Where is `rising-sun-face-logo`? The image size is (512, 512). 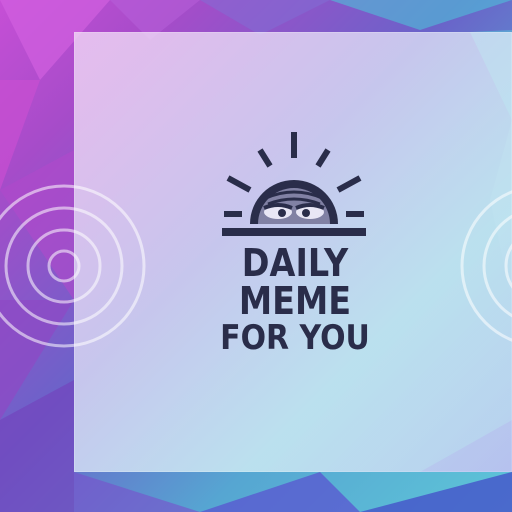
rising-sun-face-logo is located at coordinates (294, 184).